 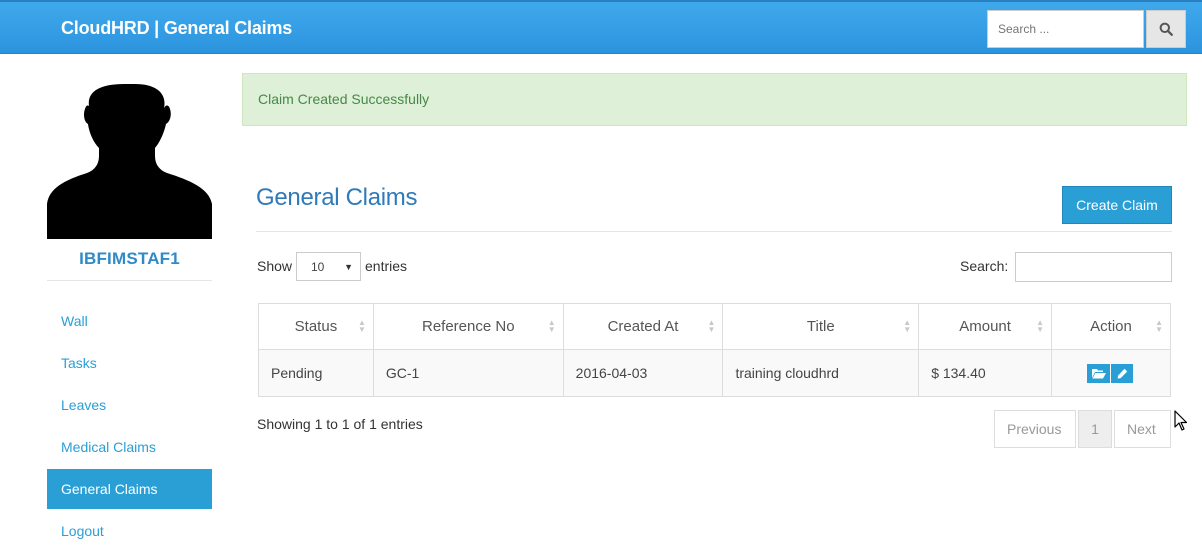 I want to click on avatar, so click(x=129, y=161).